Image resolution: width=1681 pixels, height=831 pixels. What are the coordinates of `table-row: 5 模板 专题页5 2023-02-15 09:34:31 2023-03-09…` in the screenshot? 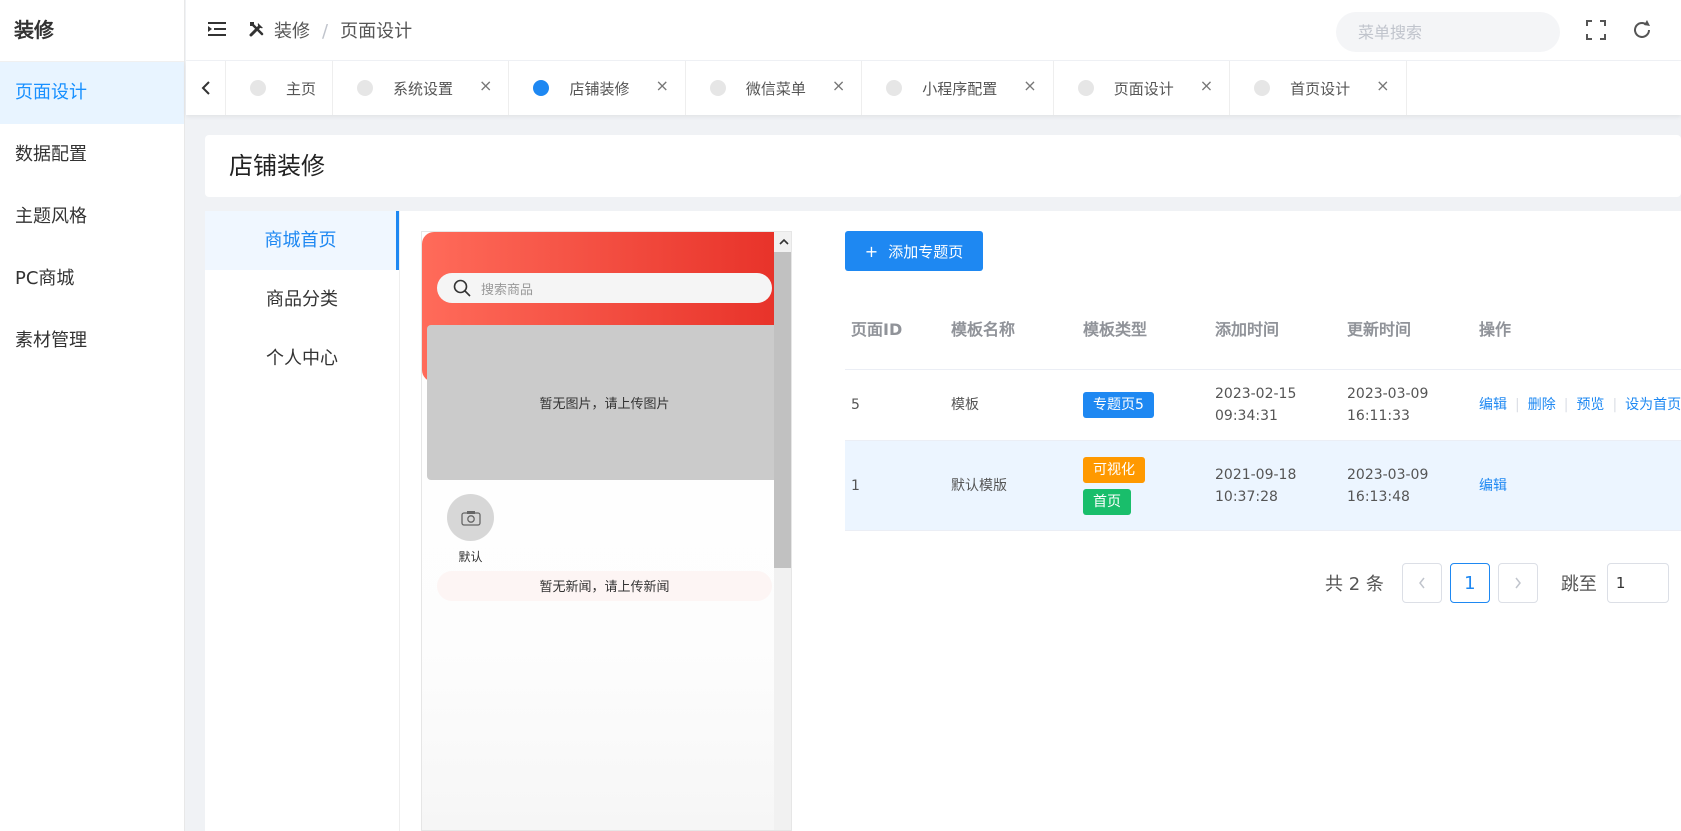 It's located at (1263, 405).